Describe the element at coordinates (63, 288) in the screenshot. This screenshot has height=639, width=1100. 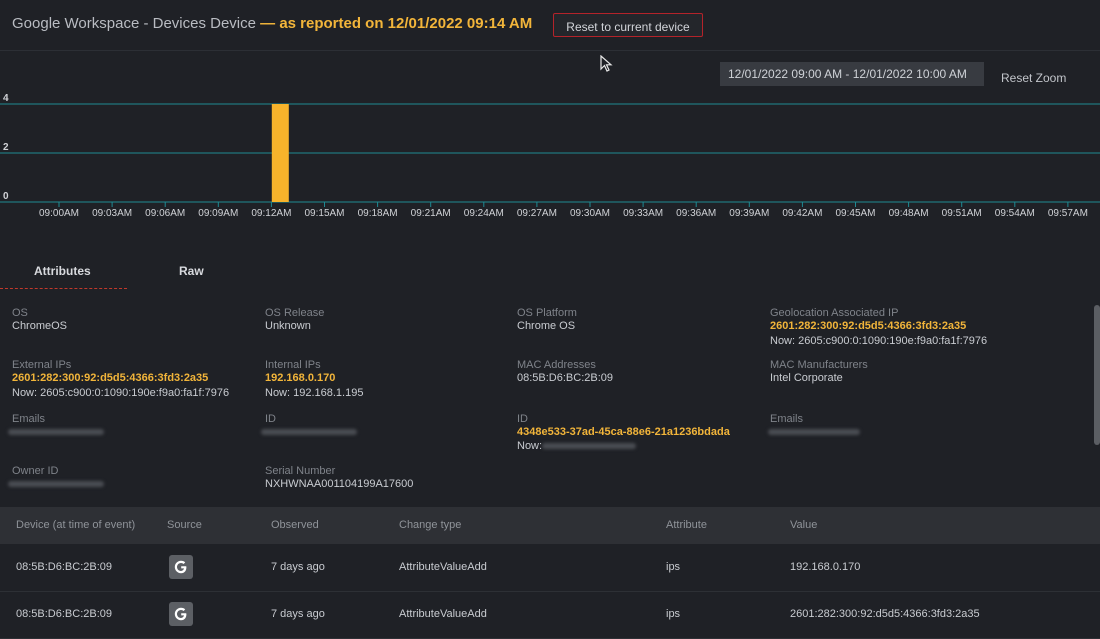
I see `active-tab-indicator` at that location.